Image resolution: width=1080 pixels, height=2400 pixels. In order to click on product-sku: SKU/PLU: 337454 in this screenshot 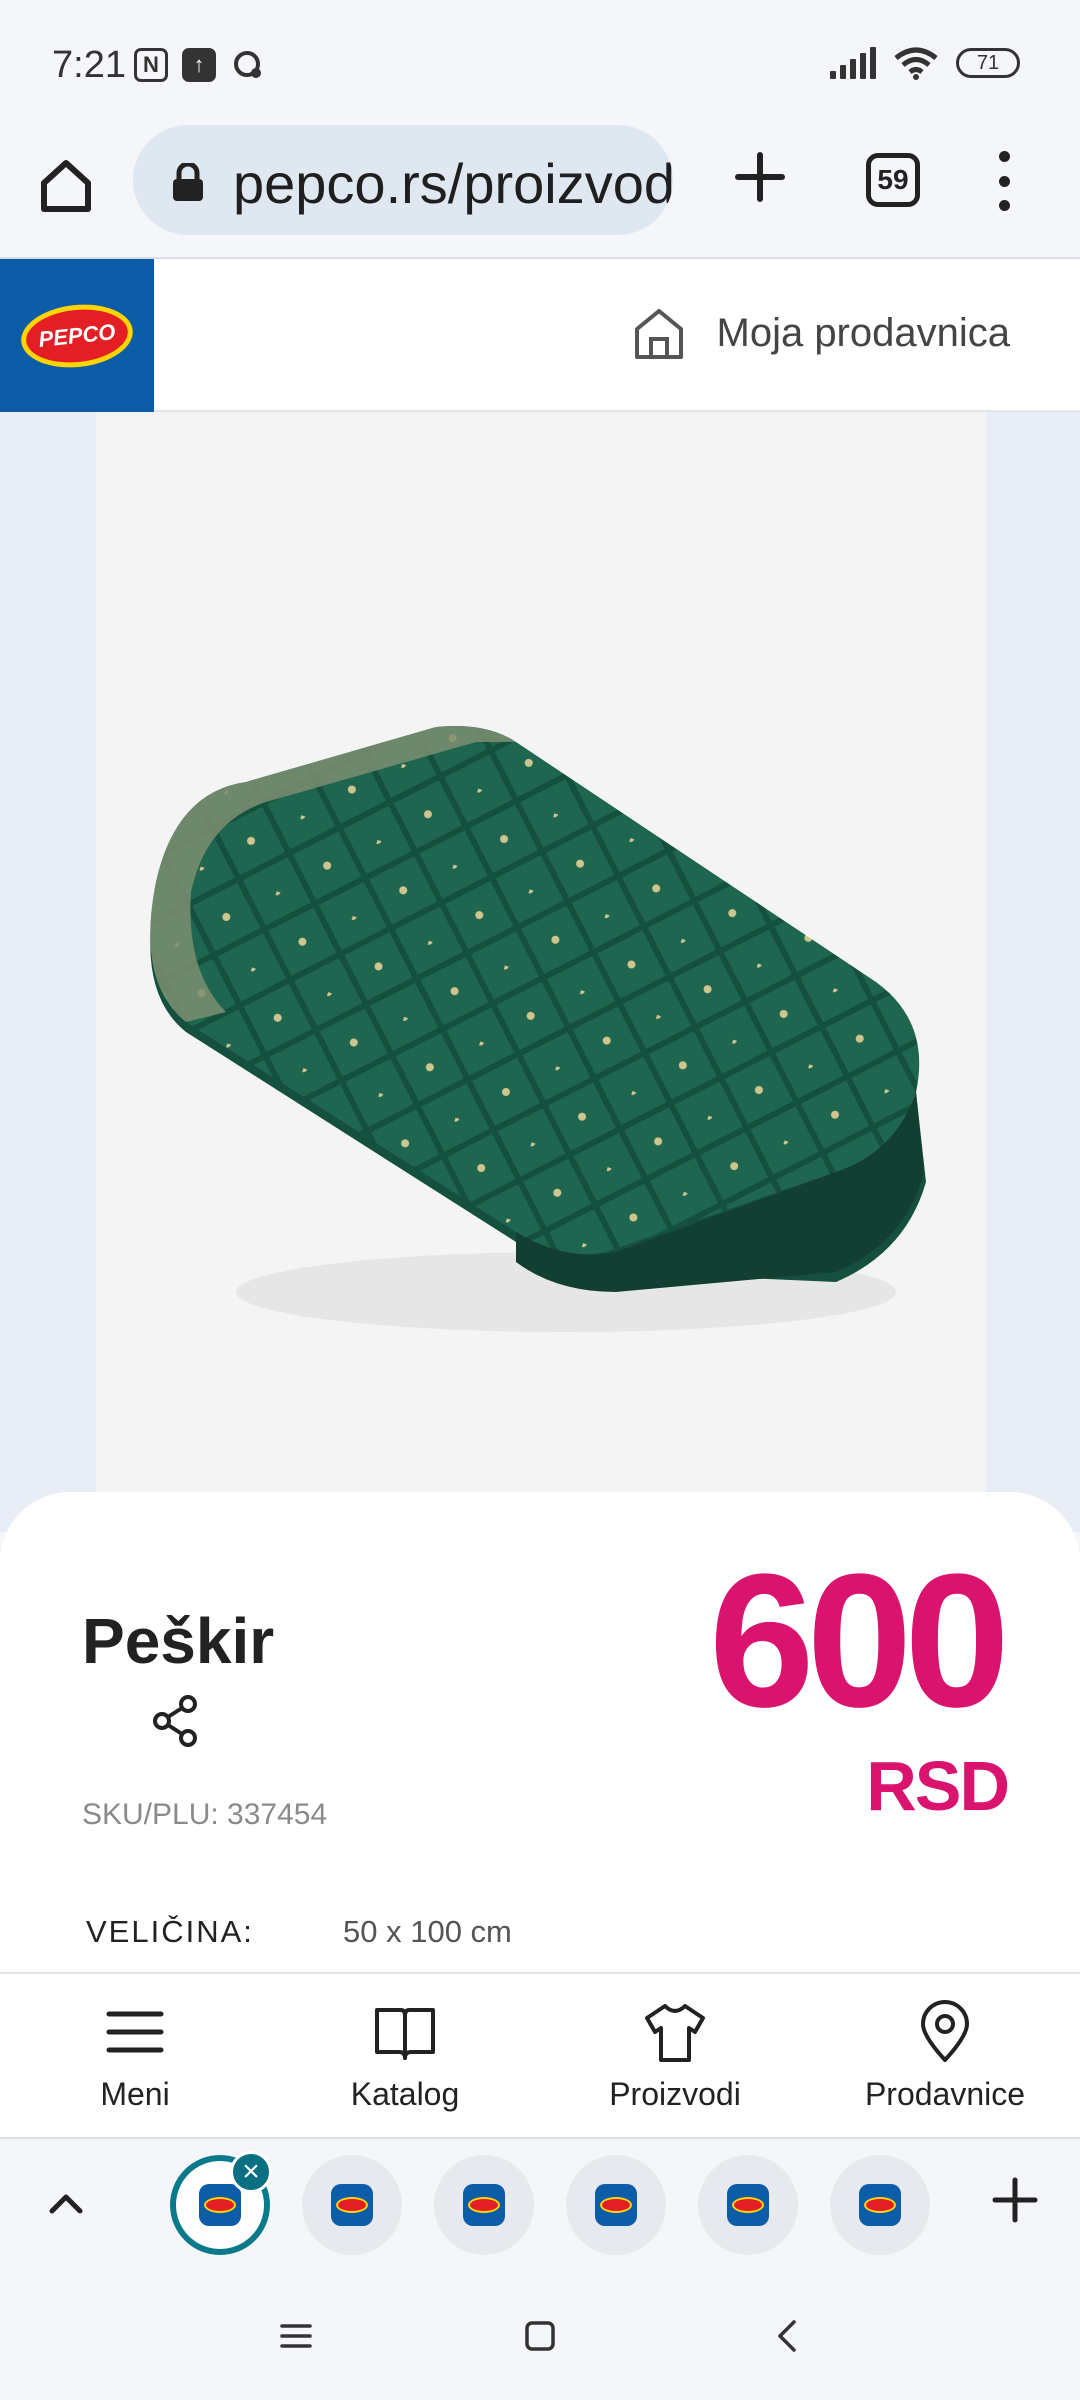, I will do `click(205, 1814)`.